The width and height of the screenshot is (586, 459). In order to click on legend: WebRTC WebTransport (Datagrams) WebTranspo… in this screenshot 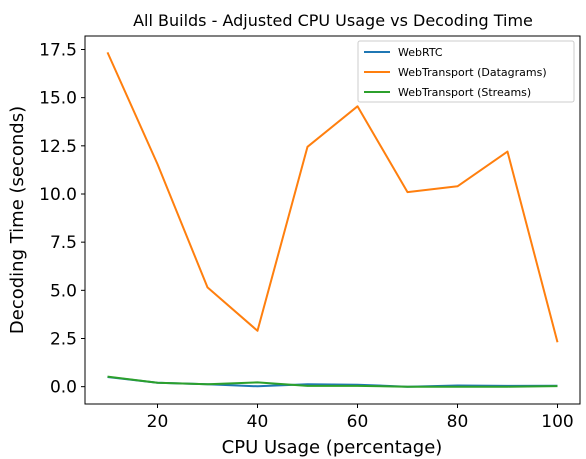, I will do `click(466, 71)`.